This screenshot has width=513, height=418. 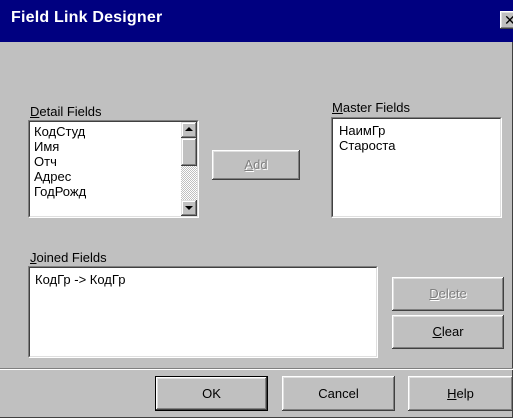 What do you see at coordinates (371, 107) in the screenshot?
I see `master-fields-label: Master Fields` at bounding box center [371, 107].